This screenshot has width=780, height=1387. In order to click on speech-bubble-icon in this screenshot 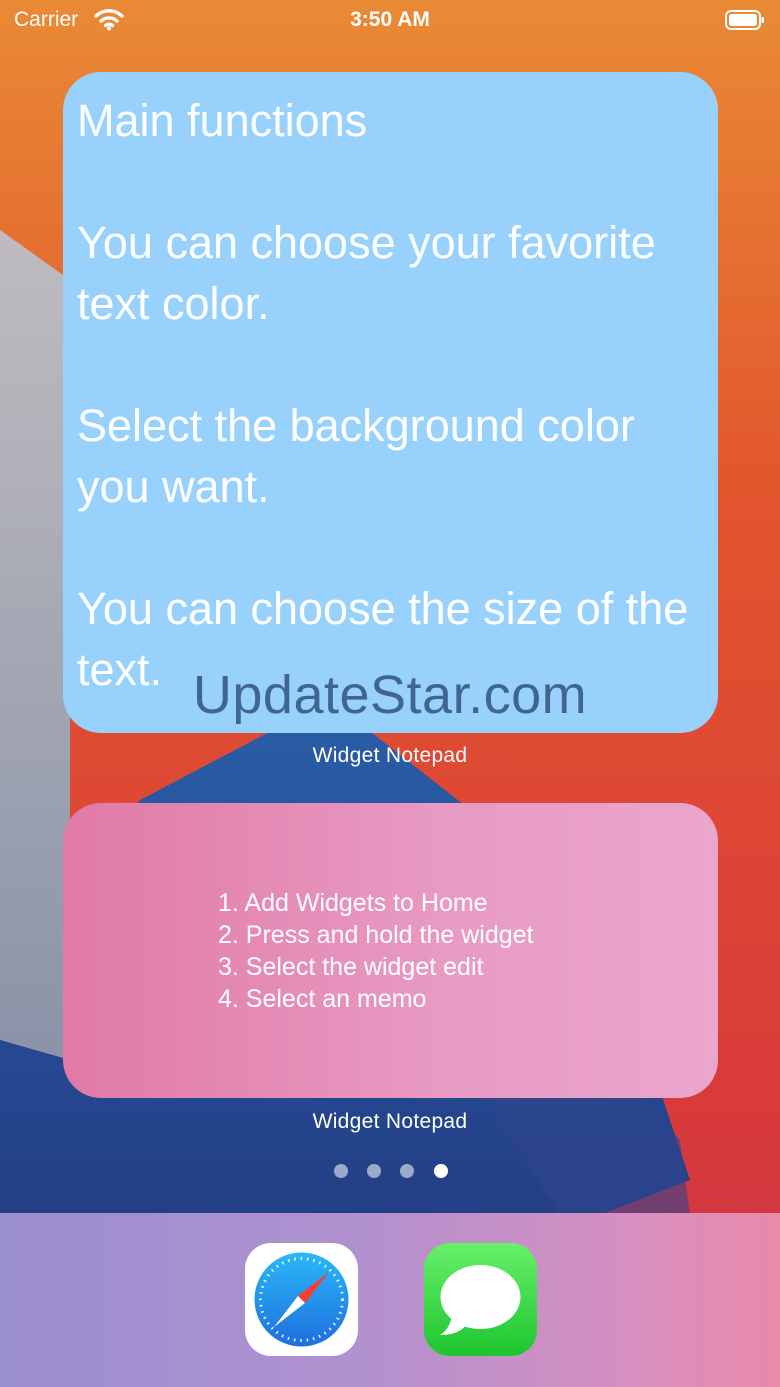, I will do `click(480, 1300)`.